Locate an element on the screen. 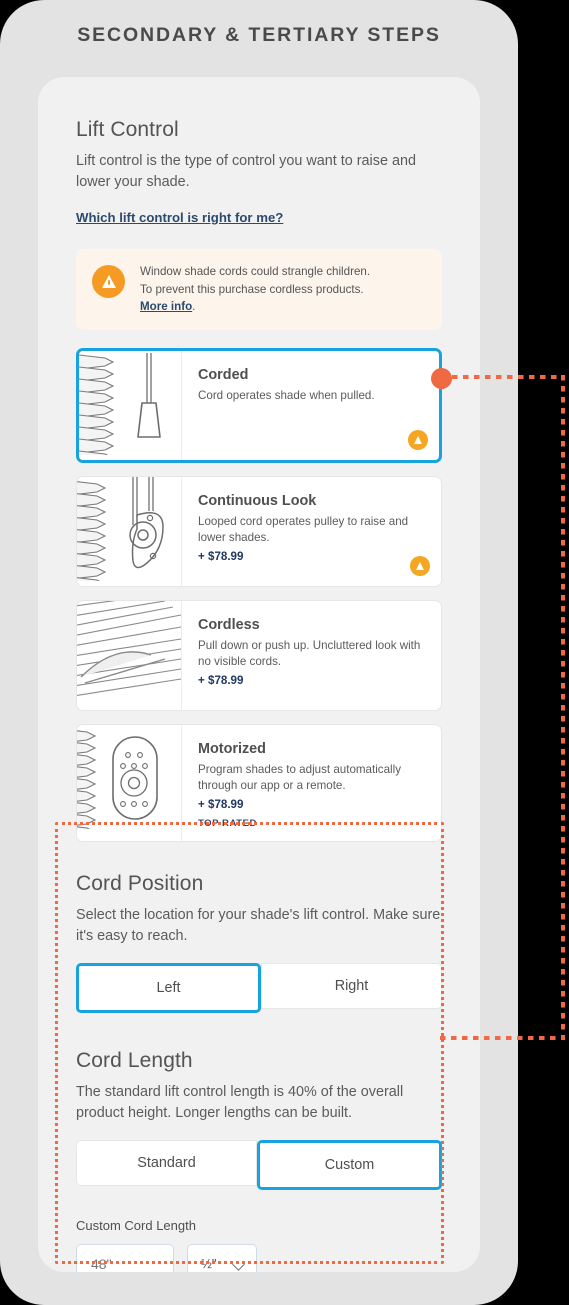 Image resolution: width=569 pixels, height=1305 pixels. option-top-rated-badge: TOP RATED is located at coordinates (227, 823).